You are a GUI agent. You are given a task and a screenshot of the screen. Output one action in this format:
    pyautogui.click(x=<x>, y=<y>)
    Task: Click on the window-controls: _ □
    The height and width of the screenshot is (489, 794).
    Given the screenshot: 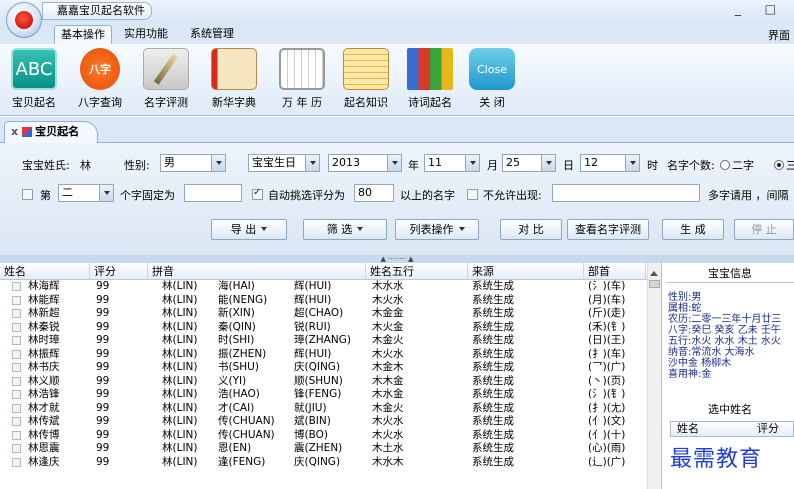 What is the action you would take?
    pyautogui.click(x=760, y=9)
    